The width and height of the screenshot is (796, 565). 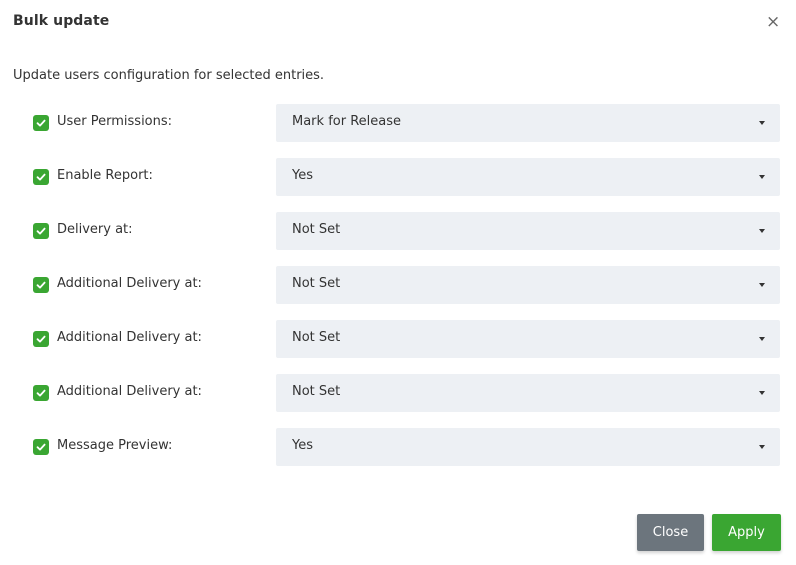 I want to click on setting-row-enable-report: Enable Report: Yes, so click(x=398, y=177).